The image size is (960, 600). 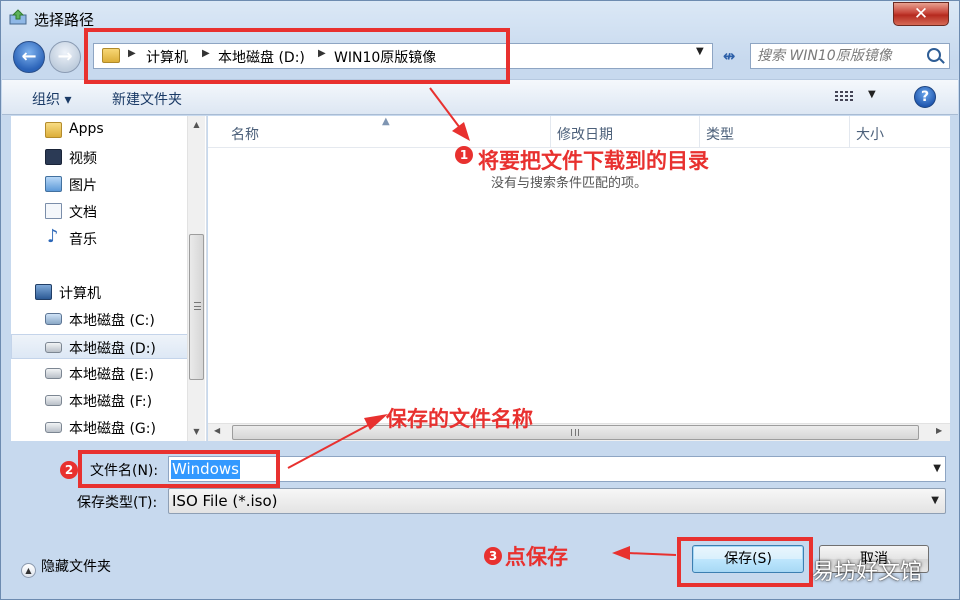 I want to click on refresh-icon: ↮, so click(x=729, y=56).